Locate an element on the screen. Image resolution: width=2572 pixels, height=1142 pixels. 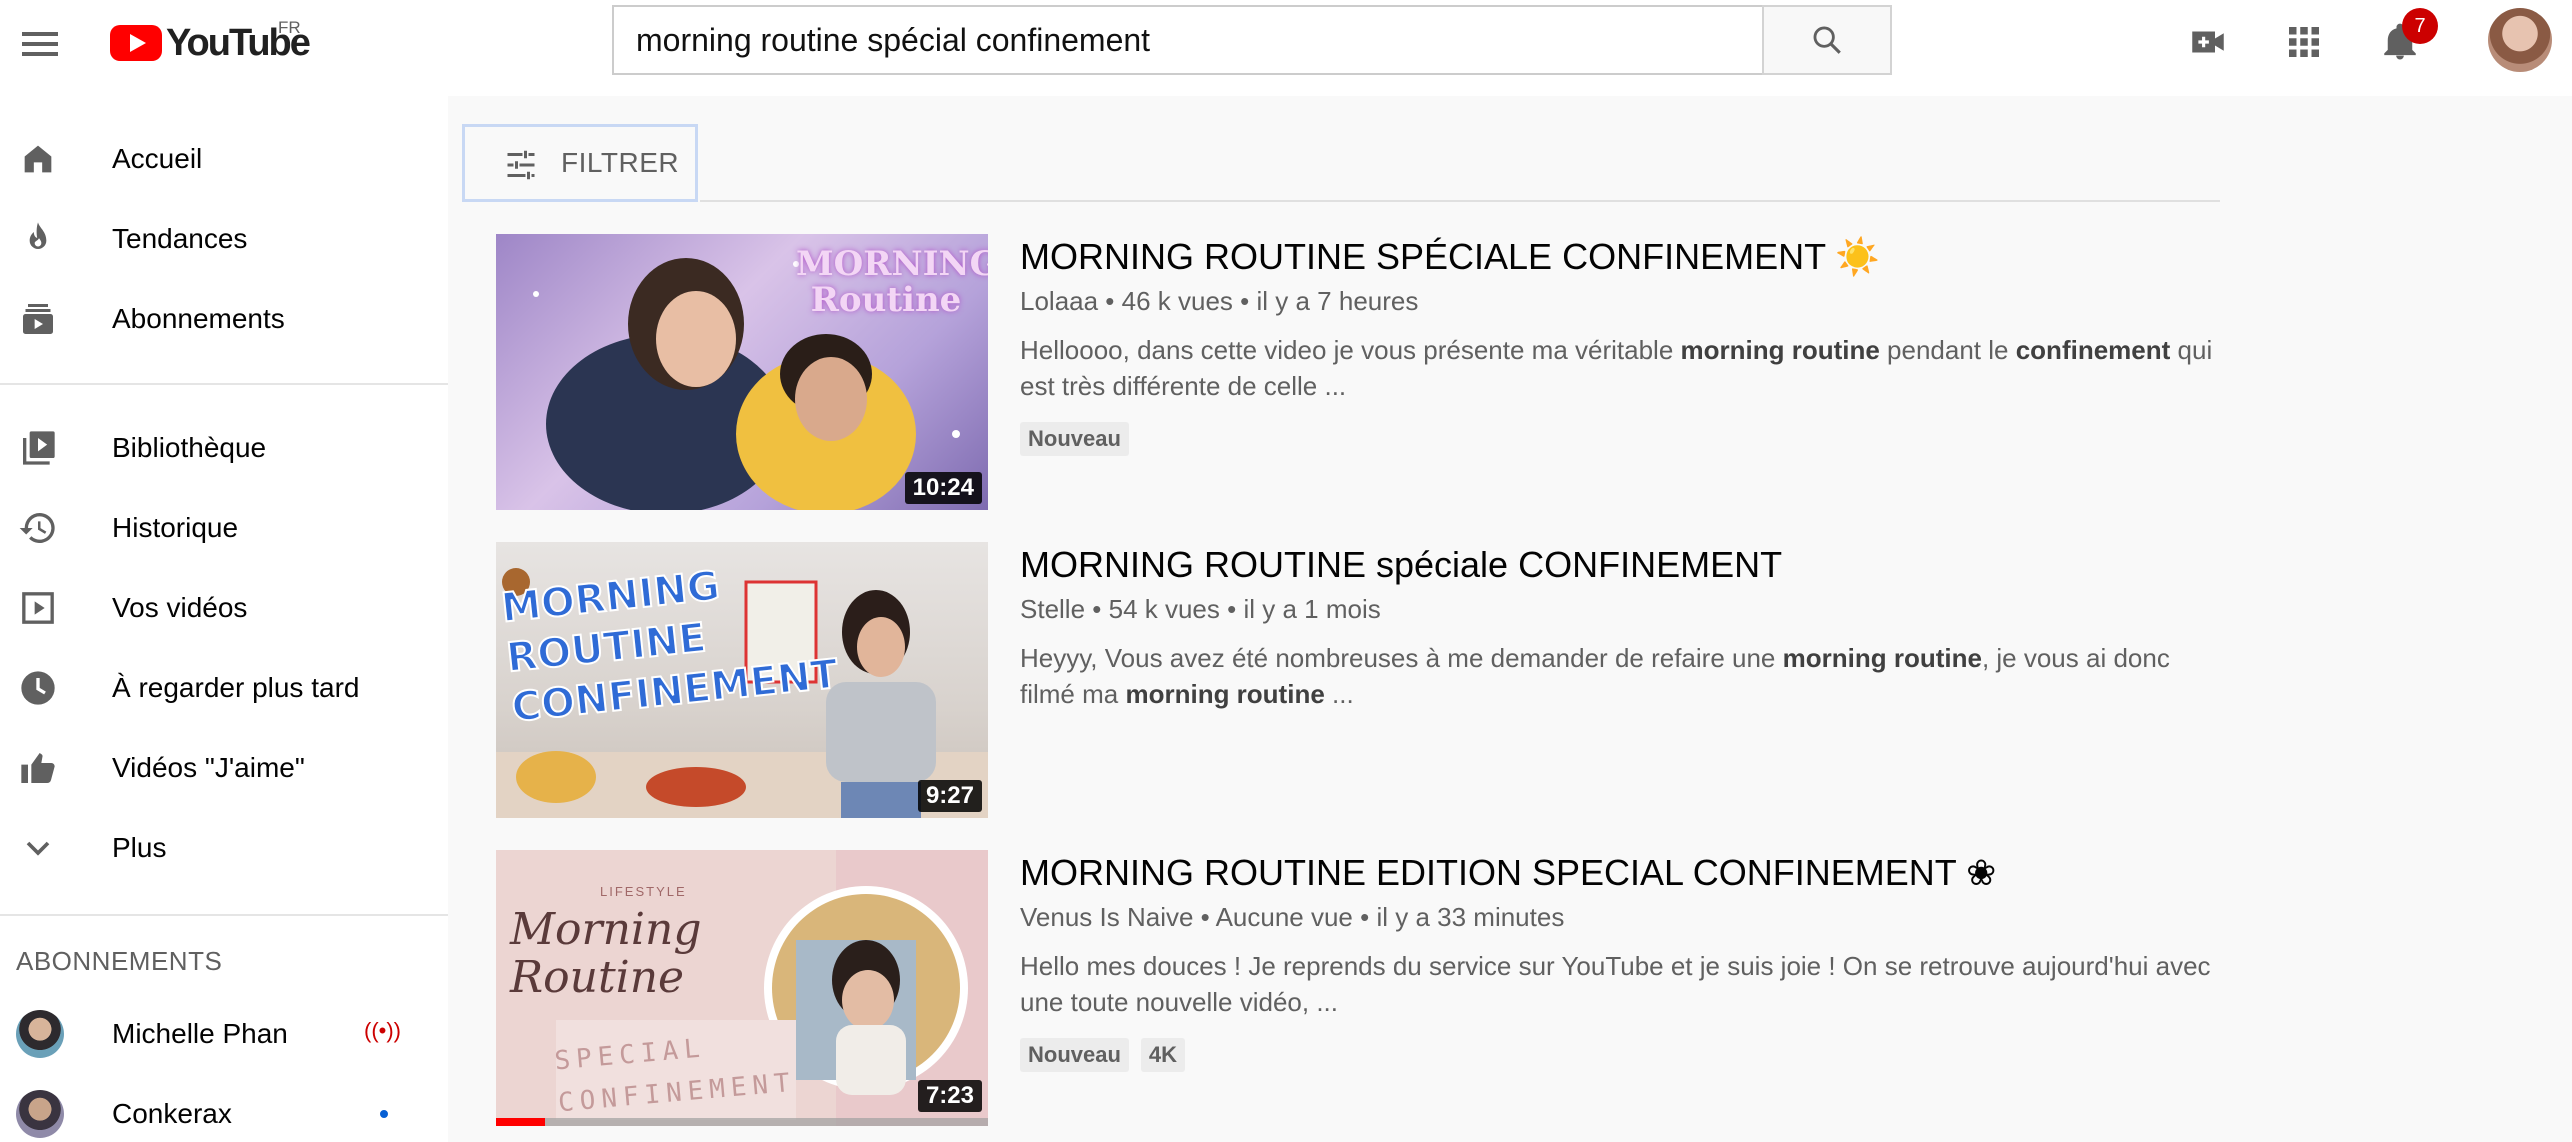
filter-button: FILTRER is located at coordinates (580, 163).